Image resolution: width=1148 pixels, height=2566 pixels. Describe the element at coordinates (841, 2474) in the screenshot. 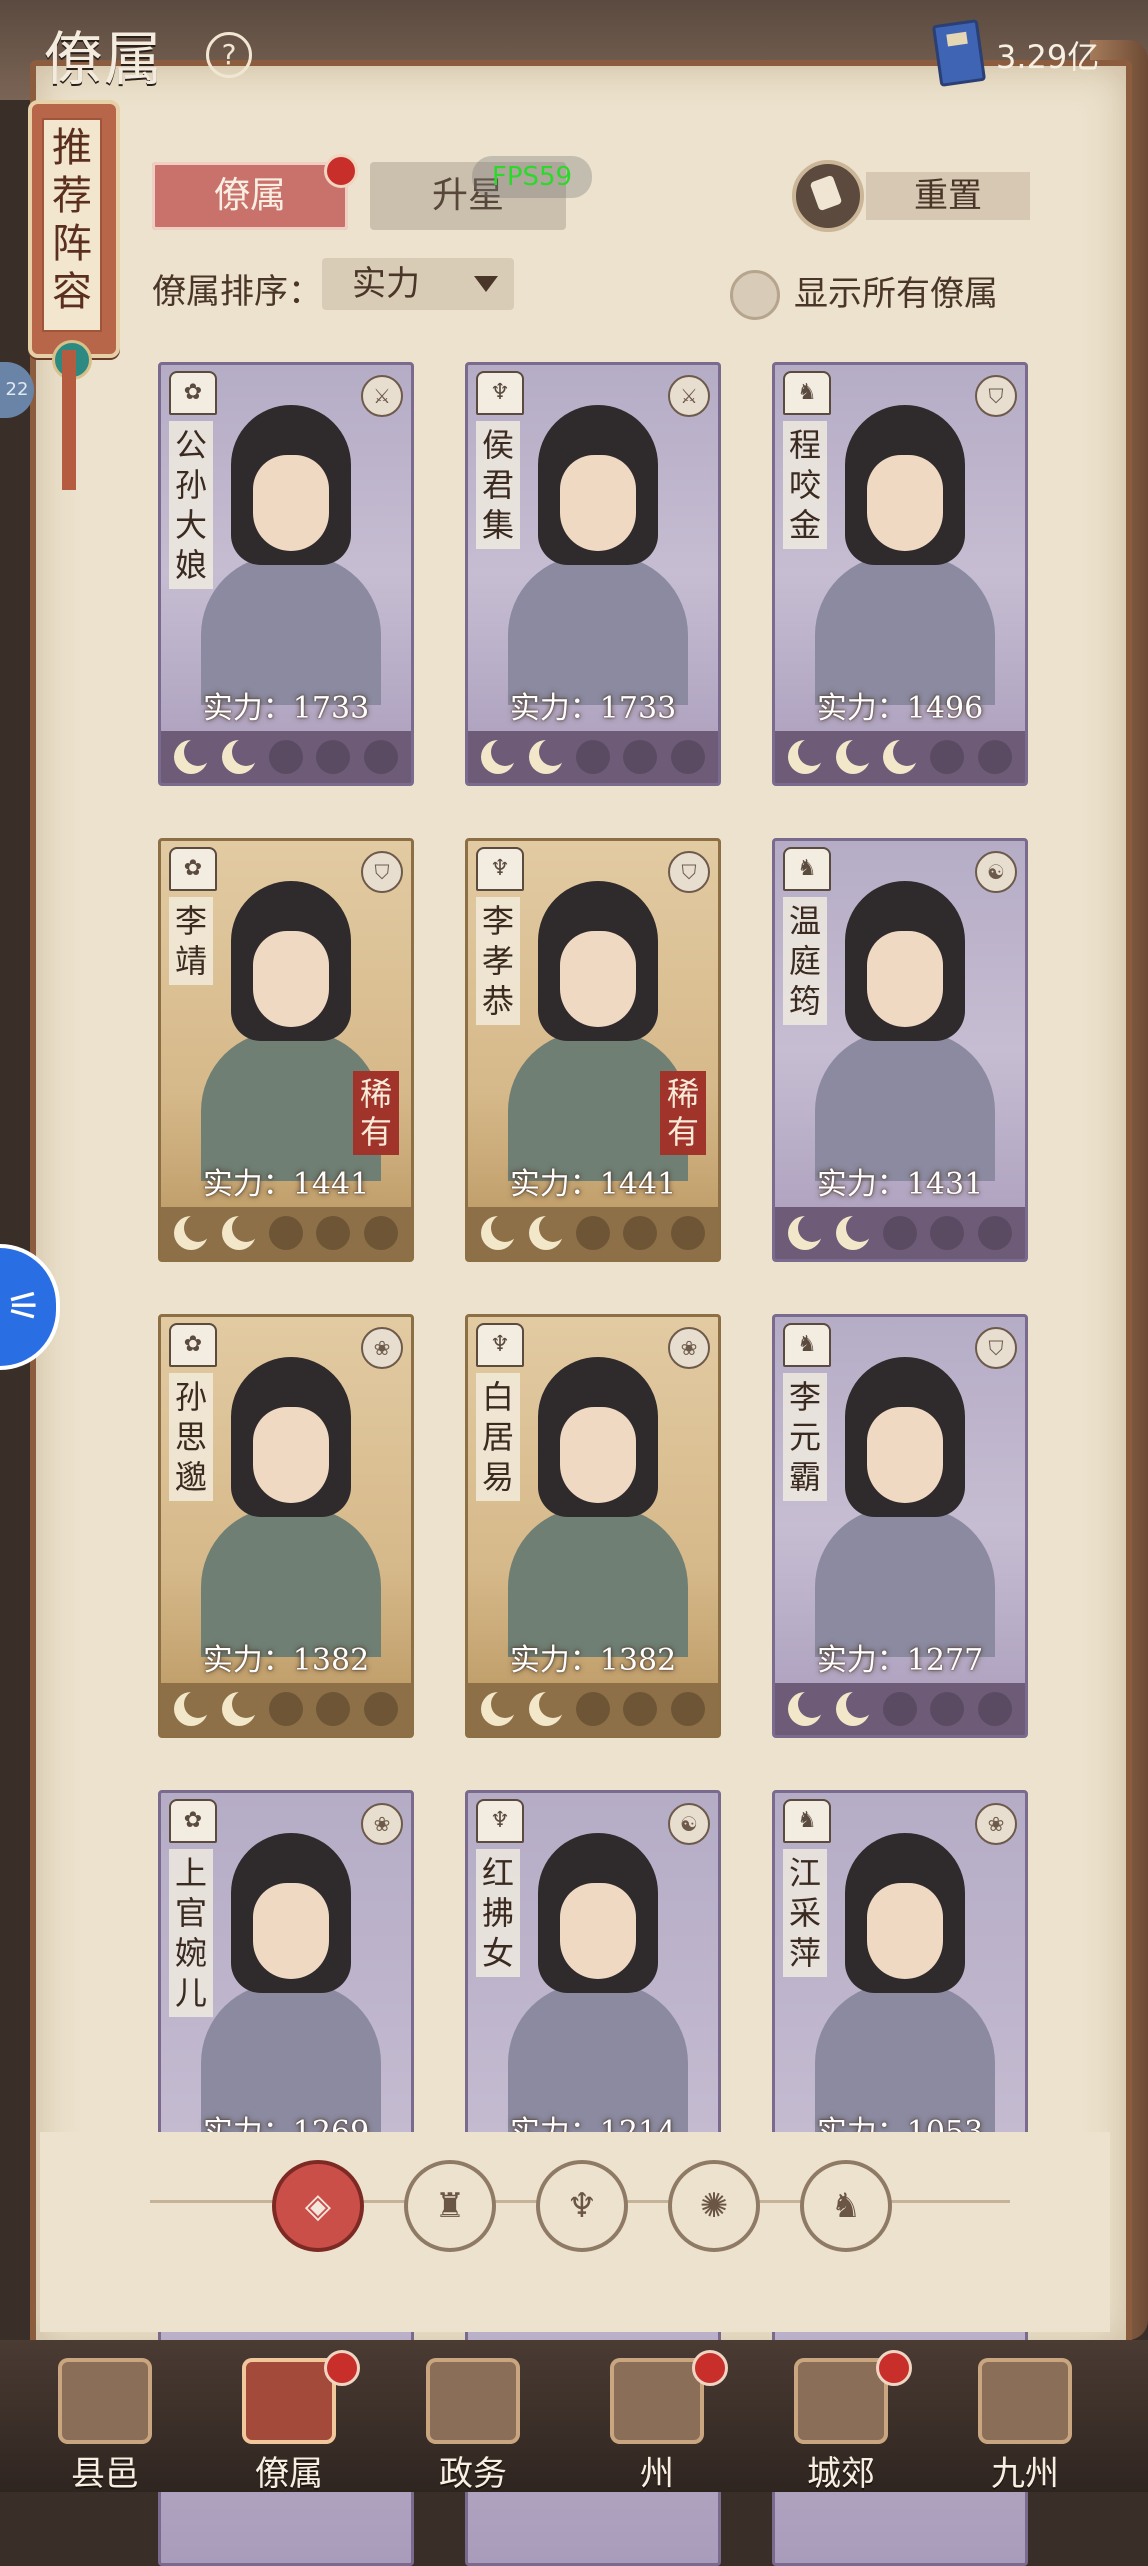

I see `nav-label: 城郊` at that location.